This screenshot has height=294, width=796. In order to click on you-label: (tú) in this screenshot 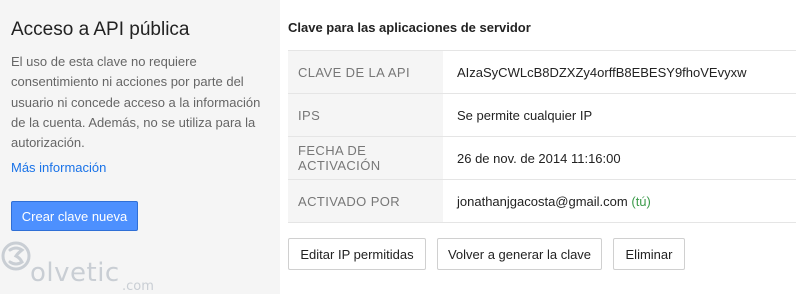, I will do `click(641, 201)`.